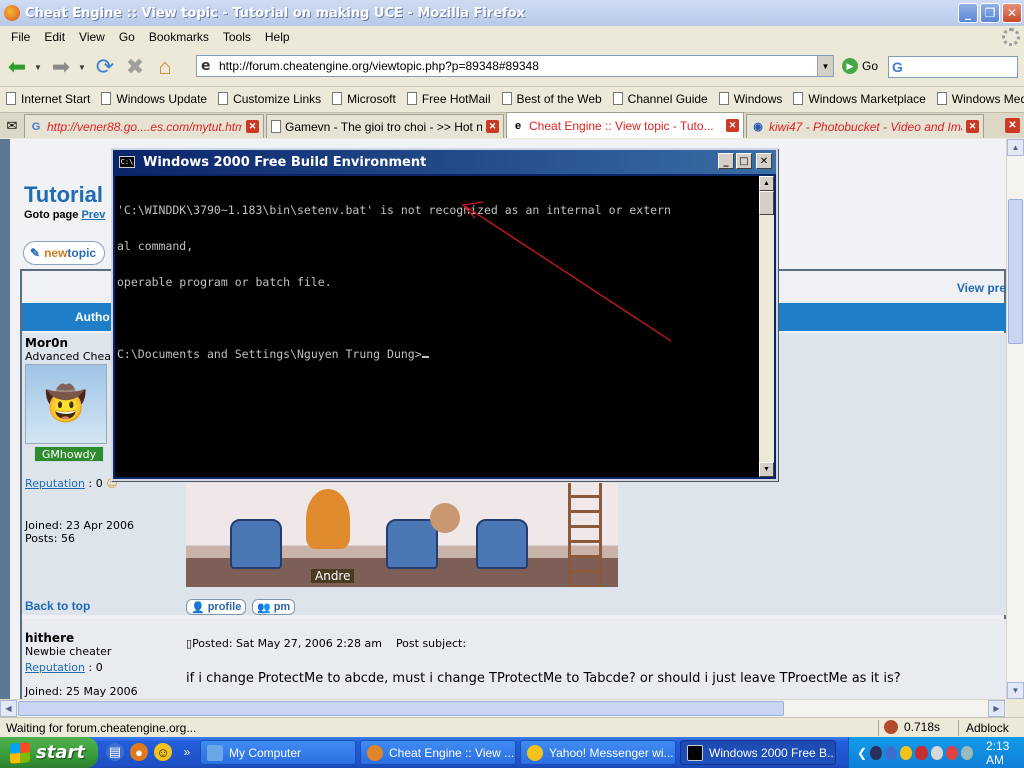  What do you see at coordinates (921, 752) in the screenshot?
I see `tray-security-icon` at bounding box center [921, 752].